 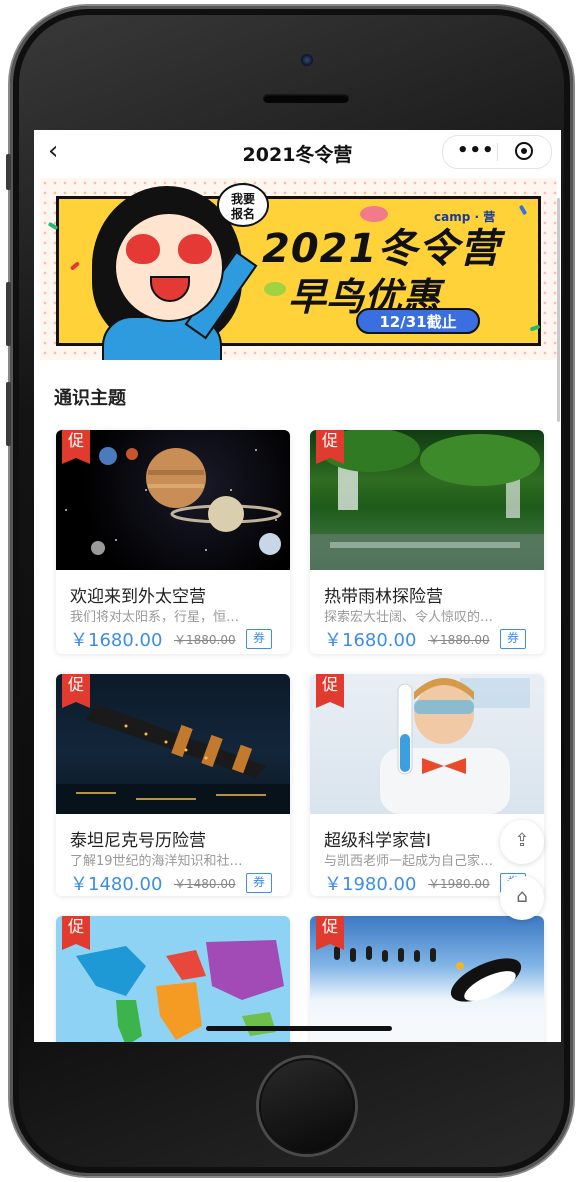 I want to click on mini-program-capsule: •••, so click(x=497, y=152).